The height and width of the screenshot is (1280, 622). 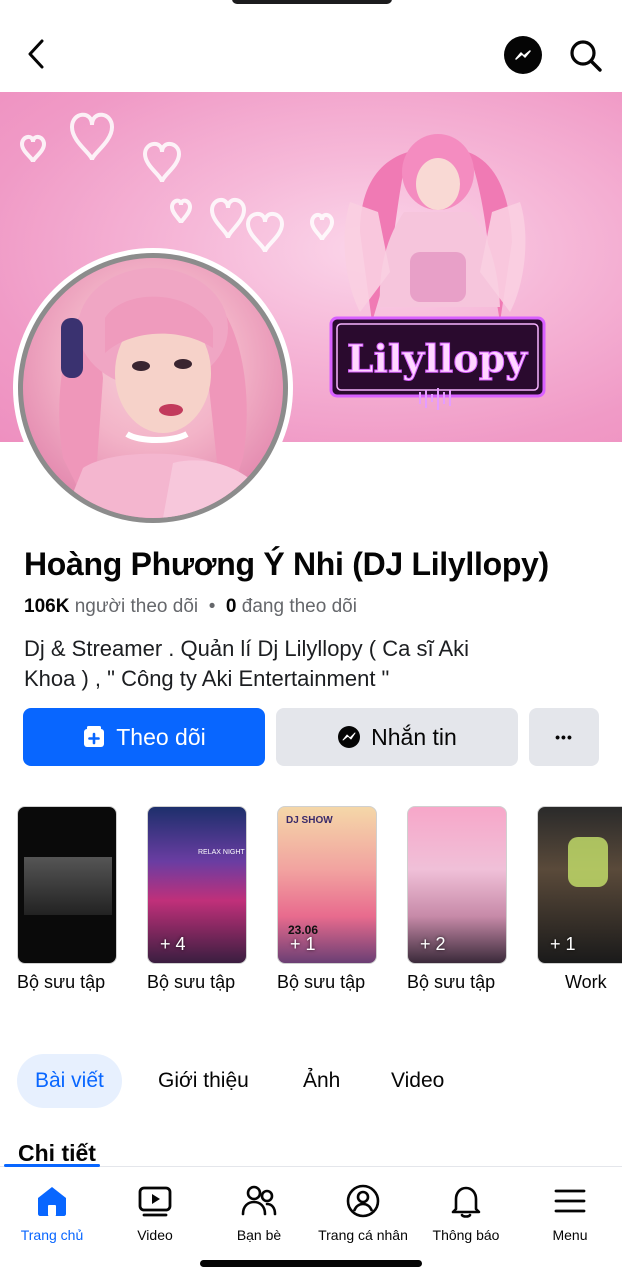 I want to click on nav-label: Thông báo, so click(x=466, y=1235).